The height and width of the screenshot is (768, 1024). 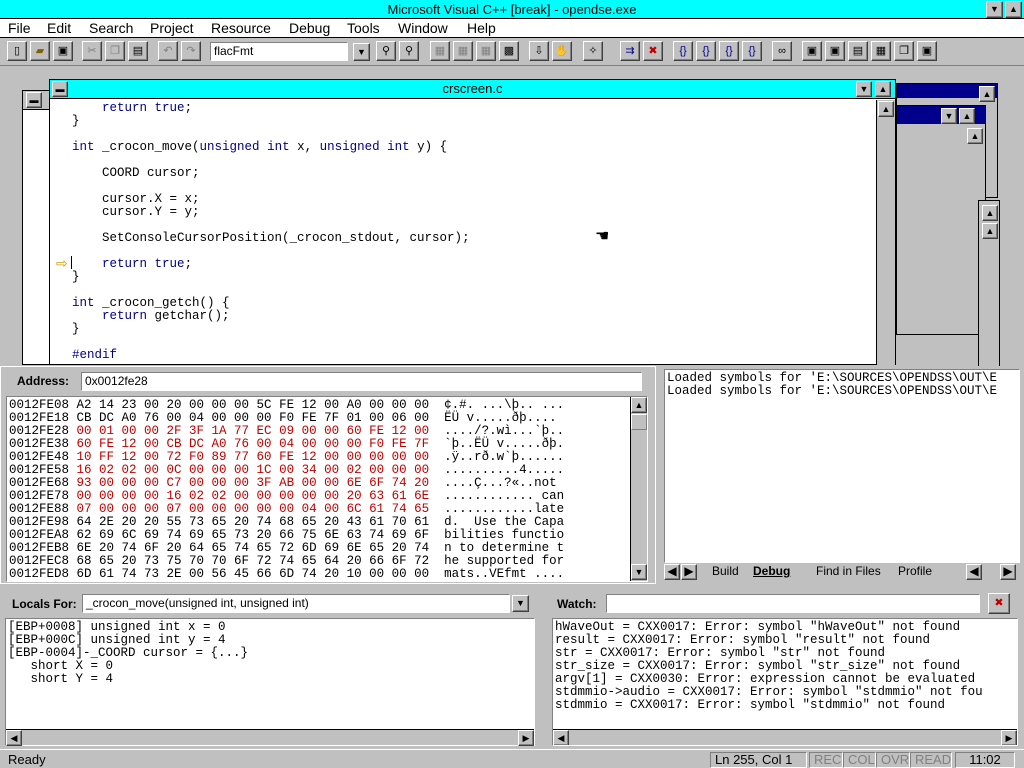 I want to click on tab-find-in-files: Find in Files, so click(x=848, y=571).